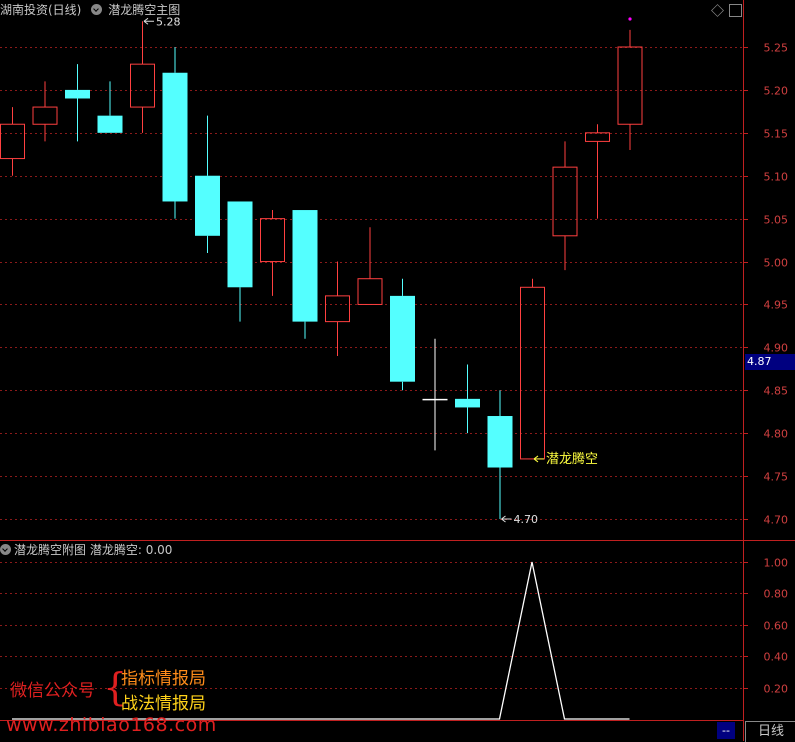  What do you see at coordinates (776, 134) in the screenshot?
I see `price-tick-label: 5.15` at bounding box center [776, 134].